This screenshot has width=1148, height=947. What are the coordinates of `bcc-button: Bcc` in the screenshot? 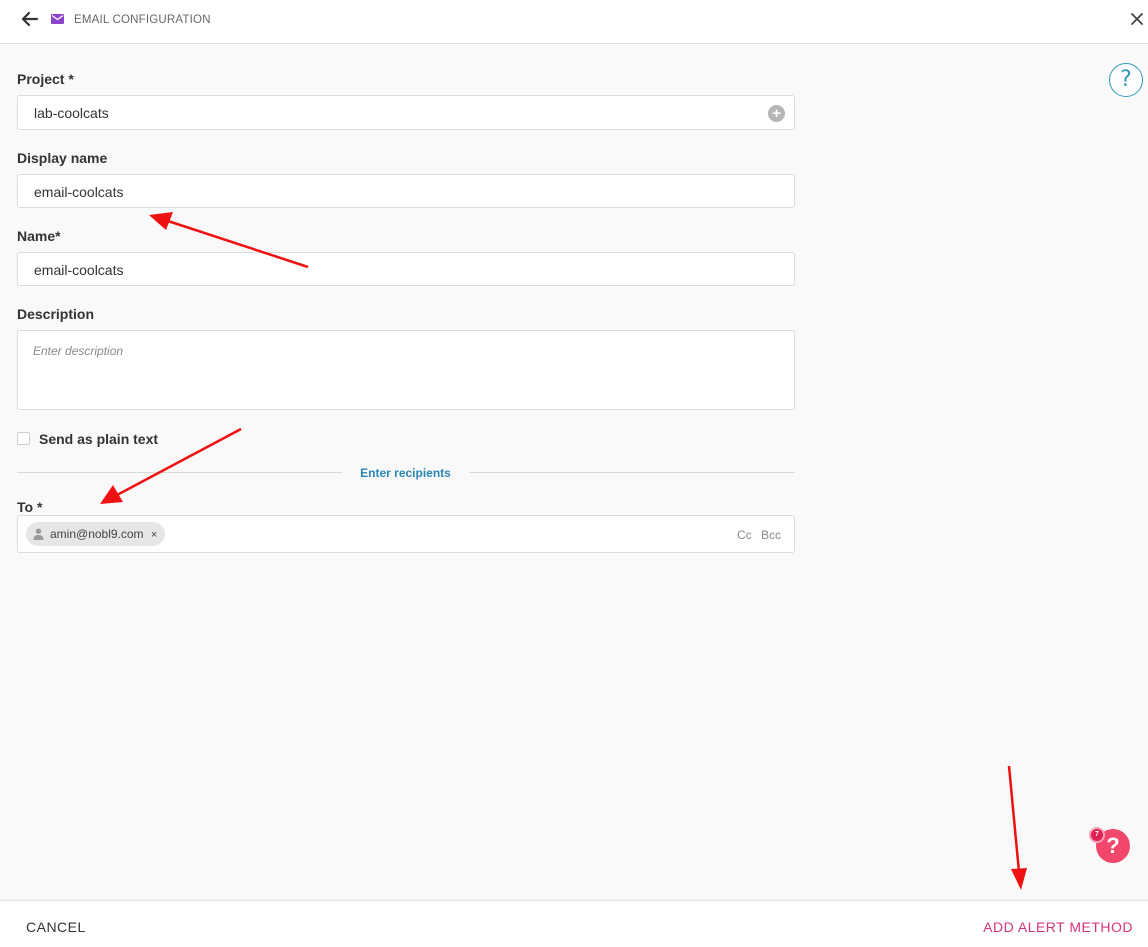 It's located at (771, 535).